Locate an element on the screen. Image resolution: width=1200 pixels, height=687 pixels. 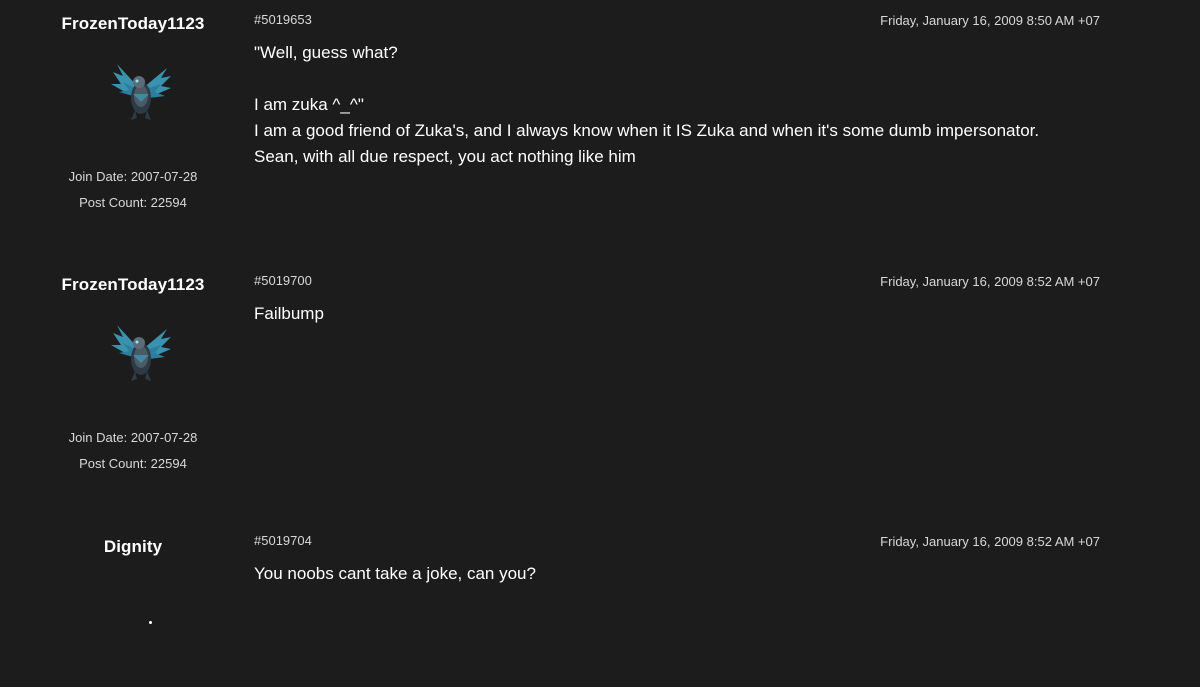
post-body-line: I am zuka ^_^" is located at coordinates (309, 104).